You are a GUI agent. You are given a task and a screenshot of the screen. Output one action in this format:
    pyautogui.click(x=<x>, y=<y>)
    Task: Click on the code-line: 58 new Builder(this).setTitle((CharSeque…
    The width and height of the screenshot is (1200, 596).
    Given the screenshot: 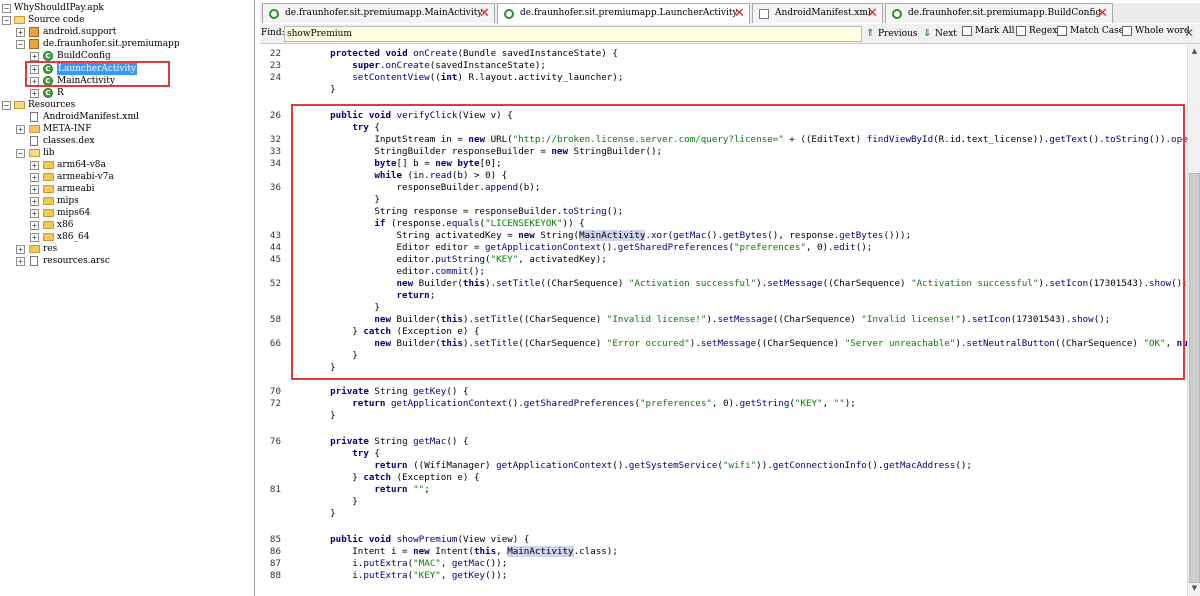 What is the action you would take?
    pyautogui.click(x=723, y=320)
    